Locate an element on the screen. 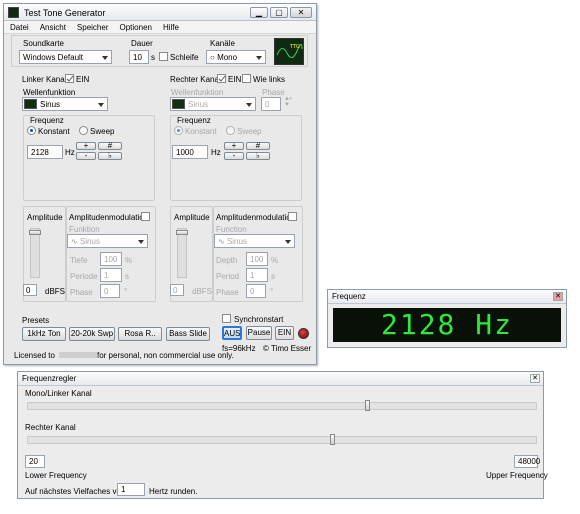 This screenshot has width=580, height=514. duration-input: 10 is located at coordinates (139, 57).